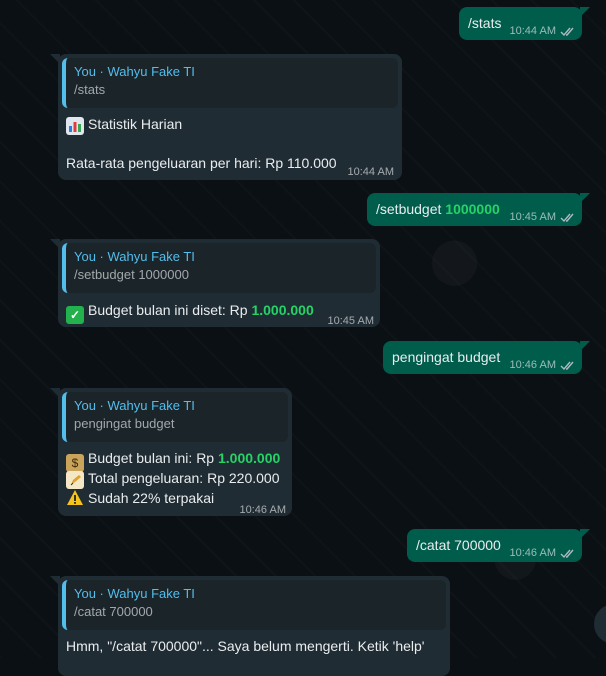 This screenshot has height=676, width=606. Describe the element at coordinates (472, 209) in the screenshot. I see `highlighted-amount: 1000000` at that location.